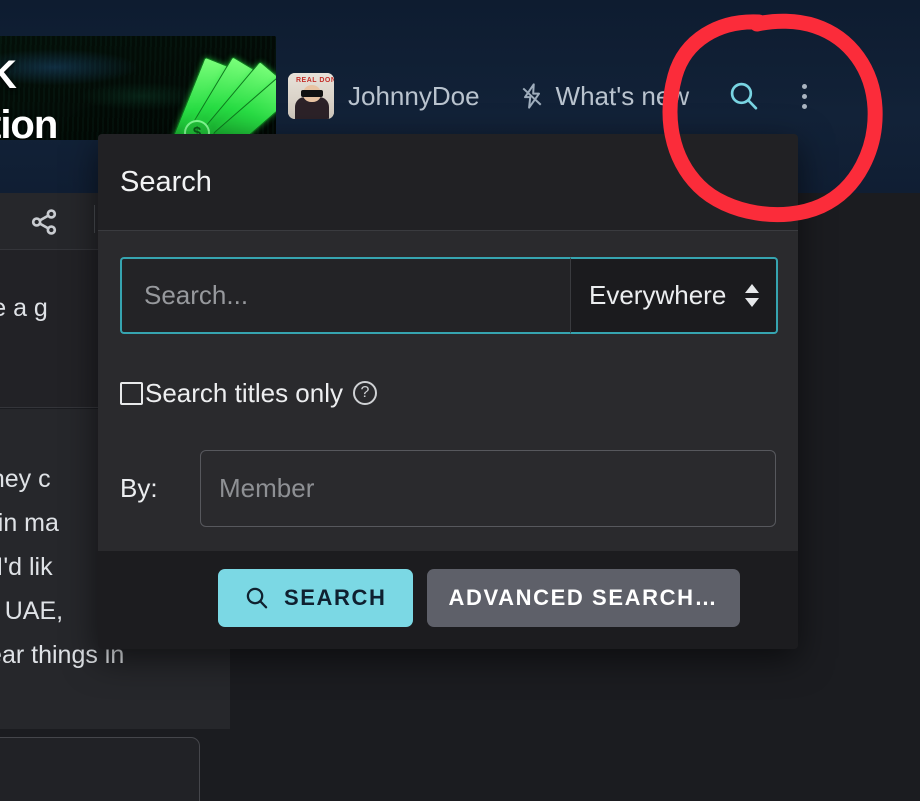  Describe the element at coordinates (8, 75) in the screenshot. I see `banner-ad-line1: K` at that location.